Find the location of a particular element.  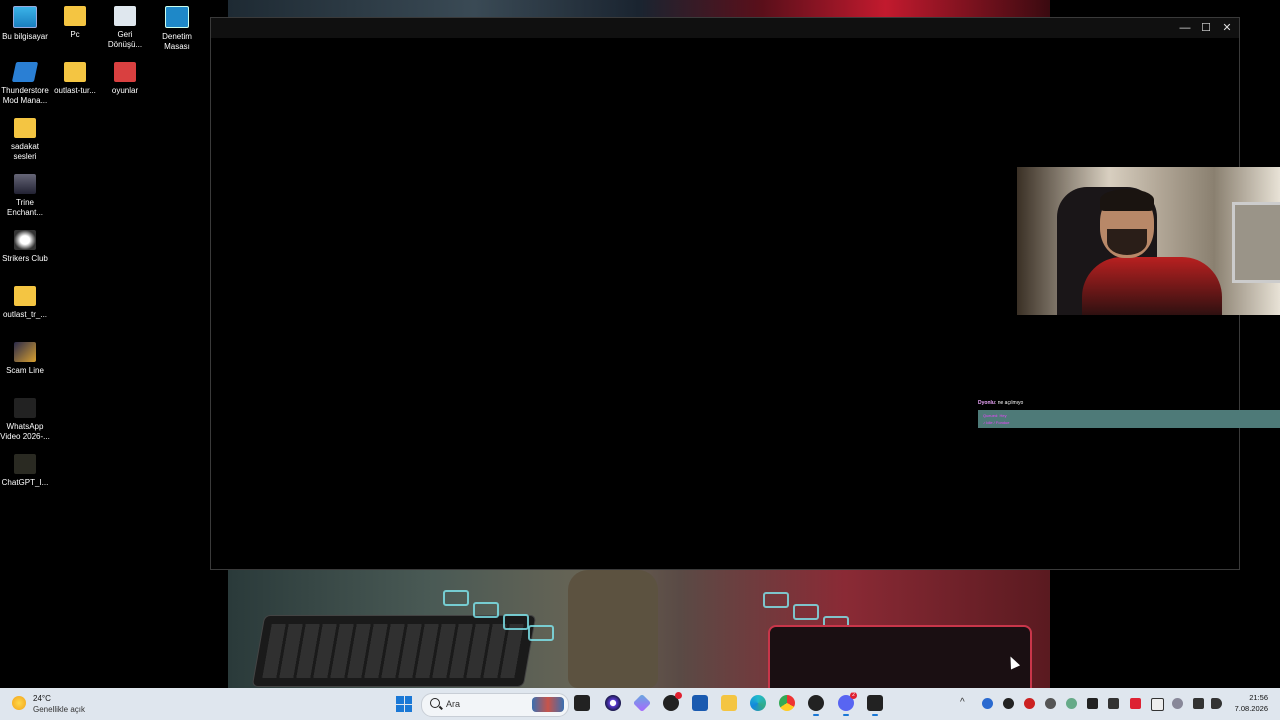

desktop-icon-label: Denetim Masası is located at coordinates (177, 41).